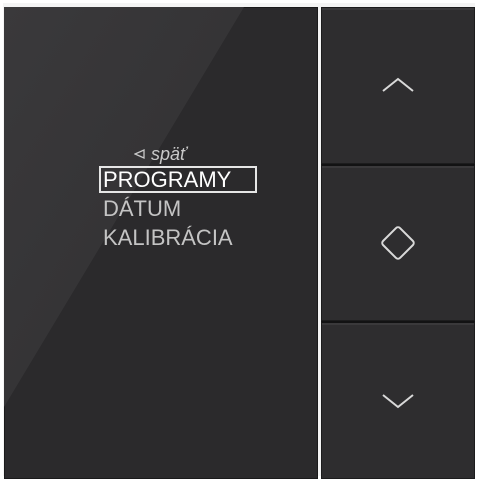 Image resolution: width=478 pixels, height=479 pixels. I want to click on menu-item-kalibracia: KALIBRÁCIA, so click(166, 237).